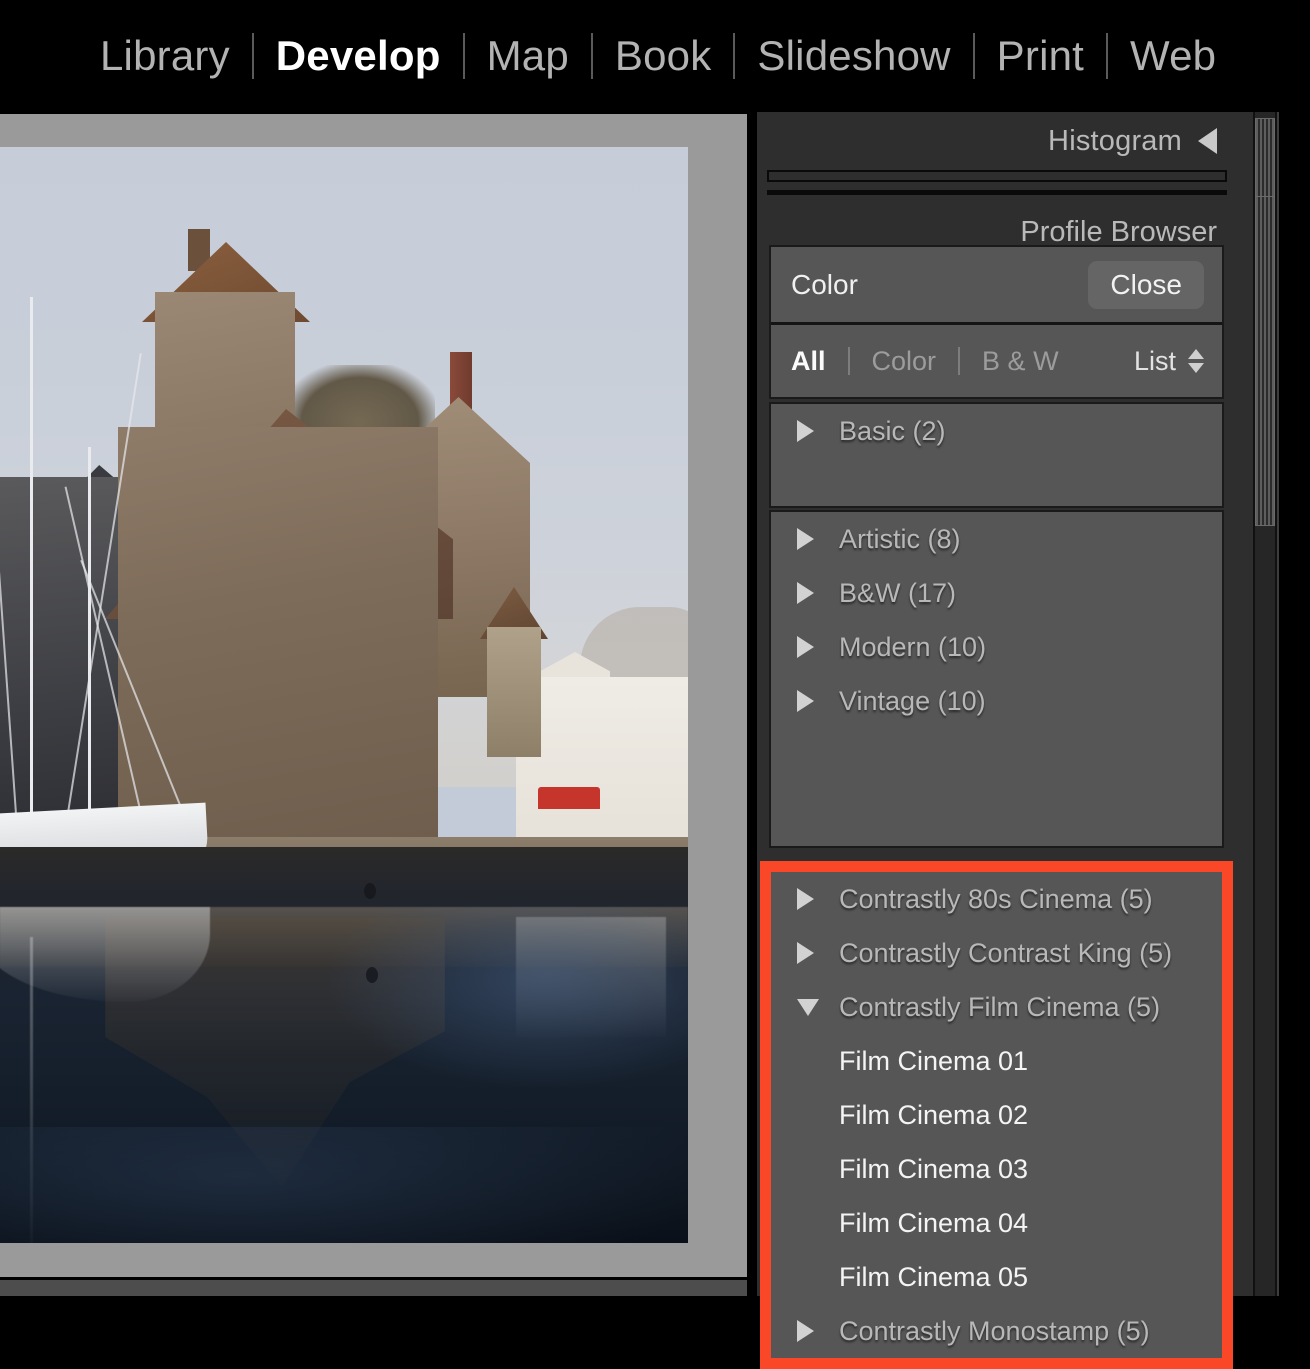 Image resolution: width=1310 pixels, height=1369 pixels. Describe the element at coordinates (1207, 141) in the screenshot. I see `triangle-left-icon` at that location.